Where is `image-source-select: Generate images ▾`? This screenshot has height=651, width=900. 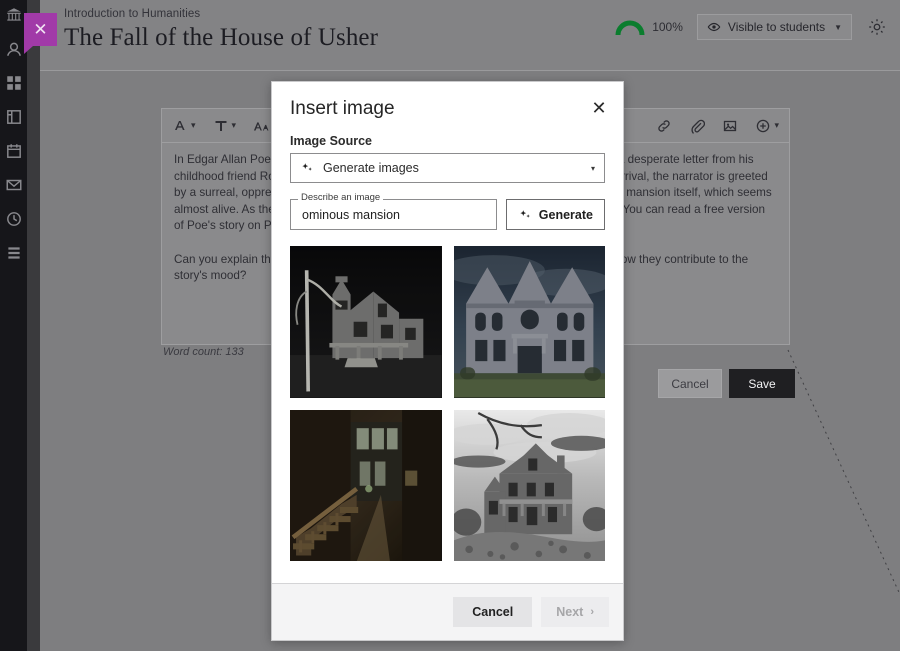
image-source-select: Generate images ▾ is located at coordinates (447, 168).